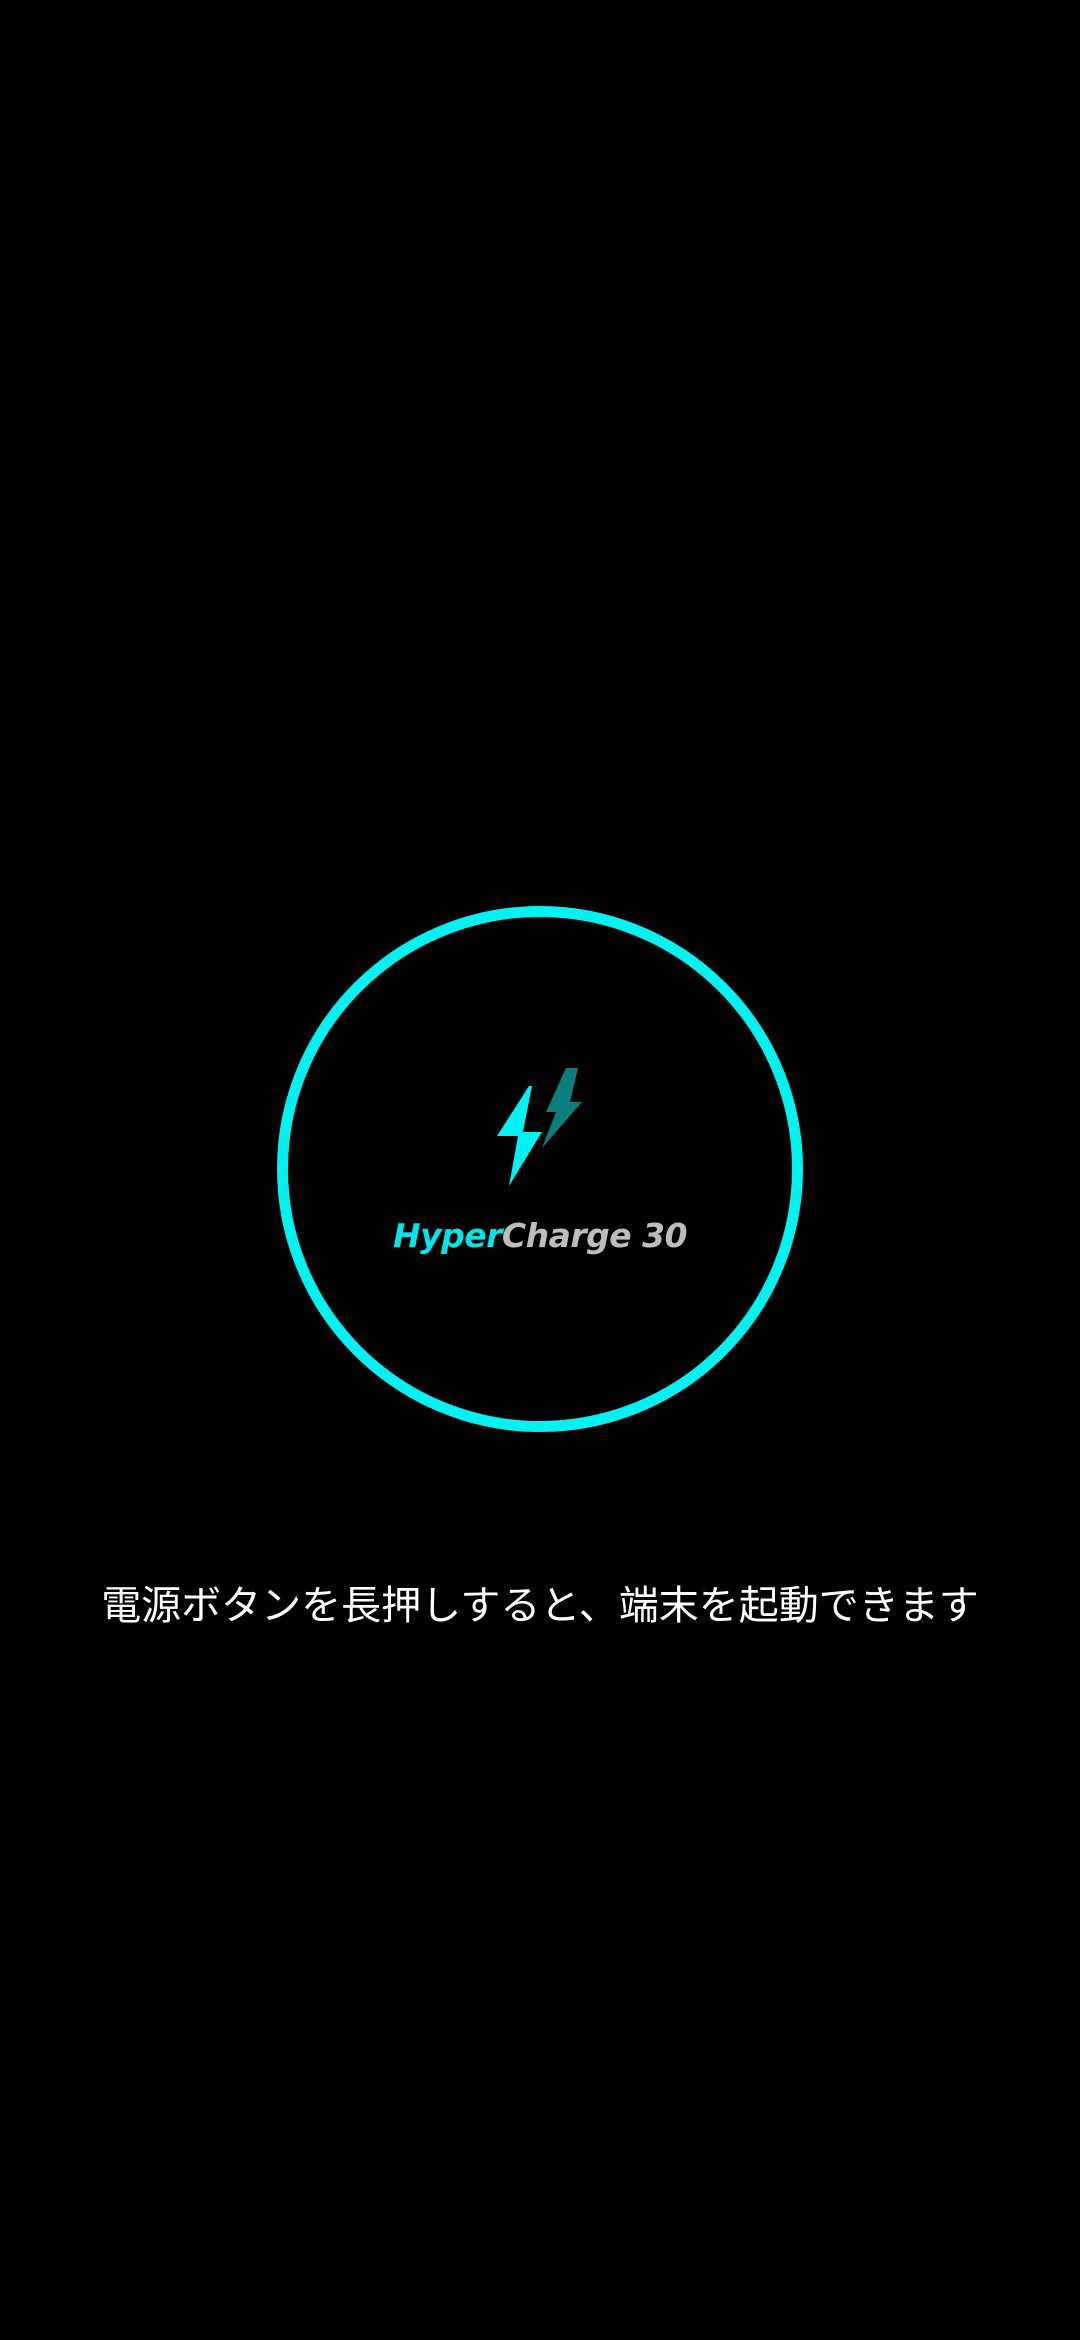  What do you see at coordinates (594, 1235) in the screenshot?
I see `brand-label-charge: Charge 30` at bounding box center [594, 1235].